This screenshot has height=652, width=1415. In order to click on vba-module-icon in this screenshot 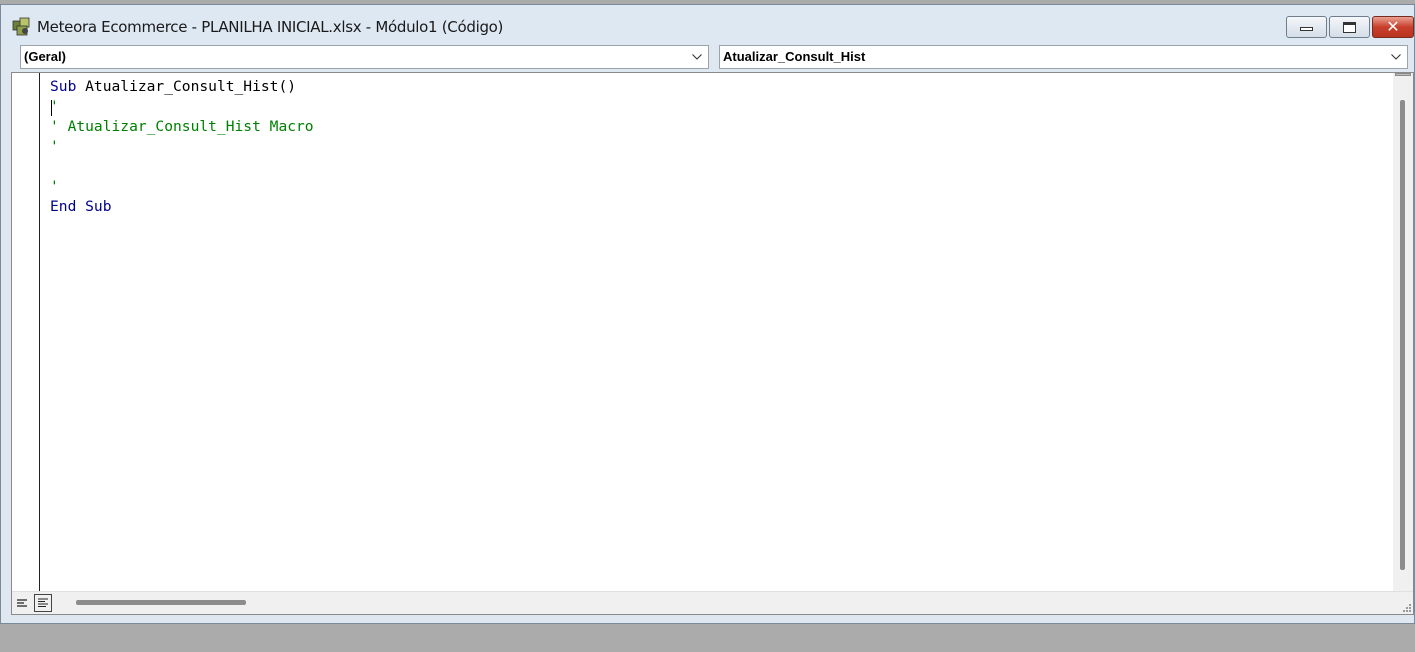, I will do `click(21, 26)`.